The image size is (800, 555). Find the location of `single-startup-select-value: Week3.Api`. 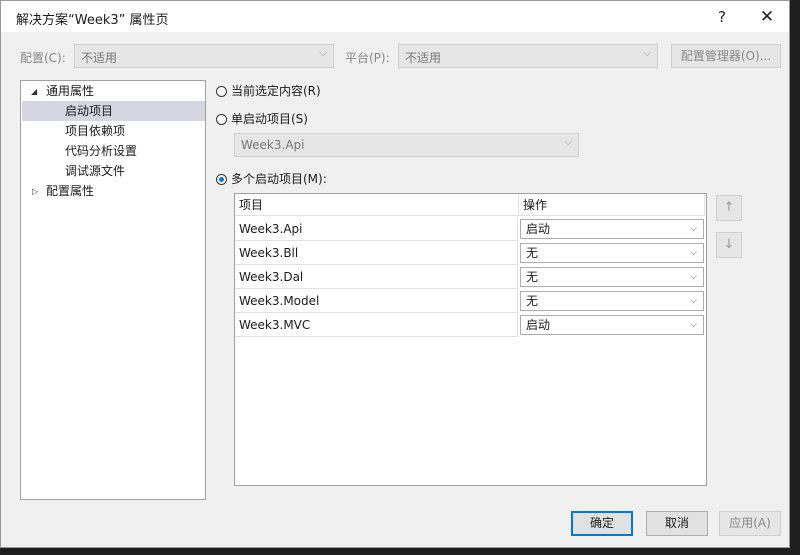

single-startup-select-value: Week3.Api is located at coordinates (273, 145).